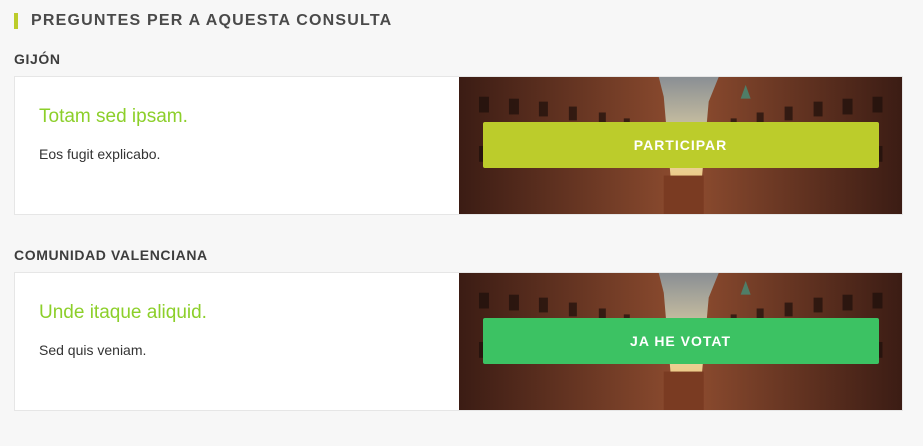  What do you see at coordinates (100, 154) in the screenshot?
I see `question-description: Eos fugit explicabo.` at bounding box center [100, 154].